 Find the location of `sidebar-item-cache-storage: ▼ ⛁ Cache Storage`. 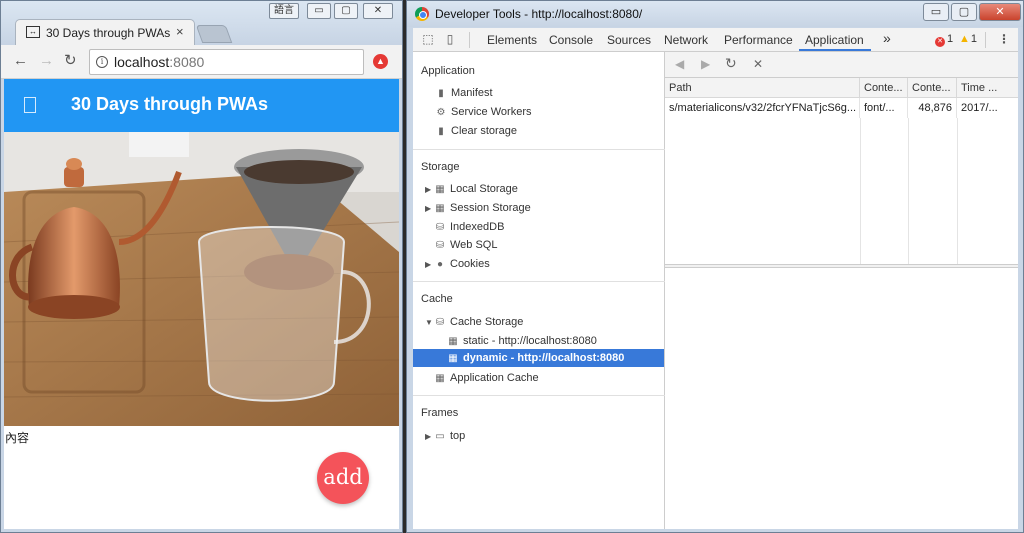

sidebar-item-cache-storage: ▼ ⛁ Cache Storage is located at coordinates (474, 322).